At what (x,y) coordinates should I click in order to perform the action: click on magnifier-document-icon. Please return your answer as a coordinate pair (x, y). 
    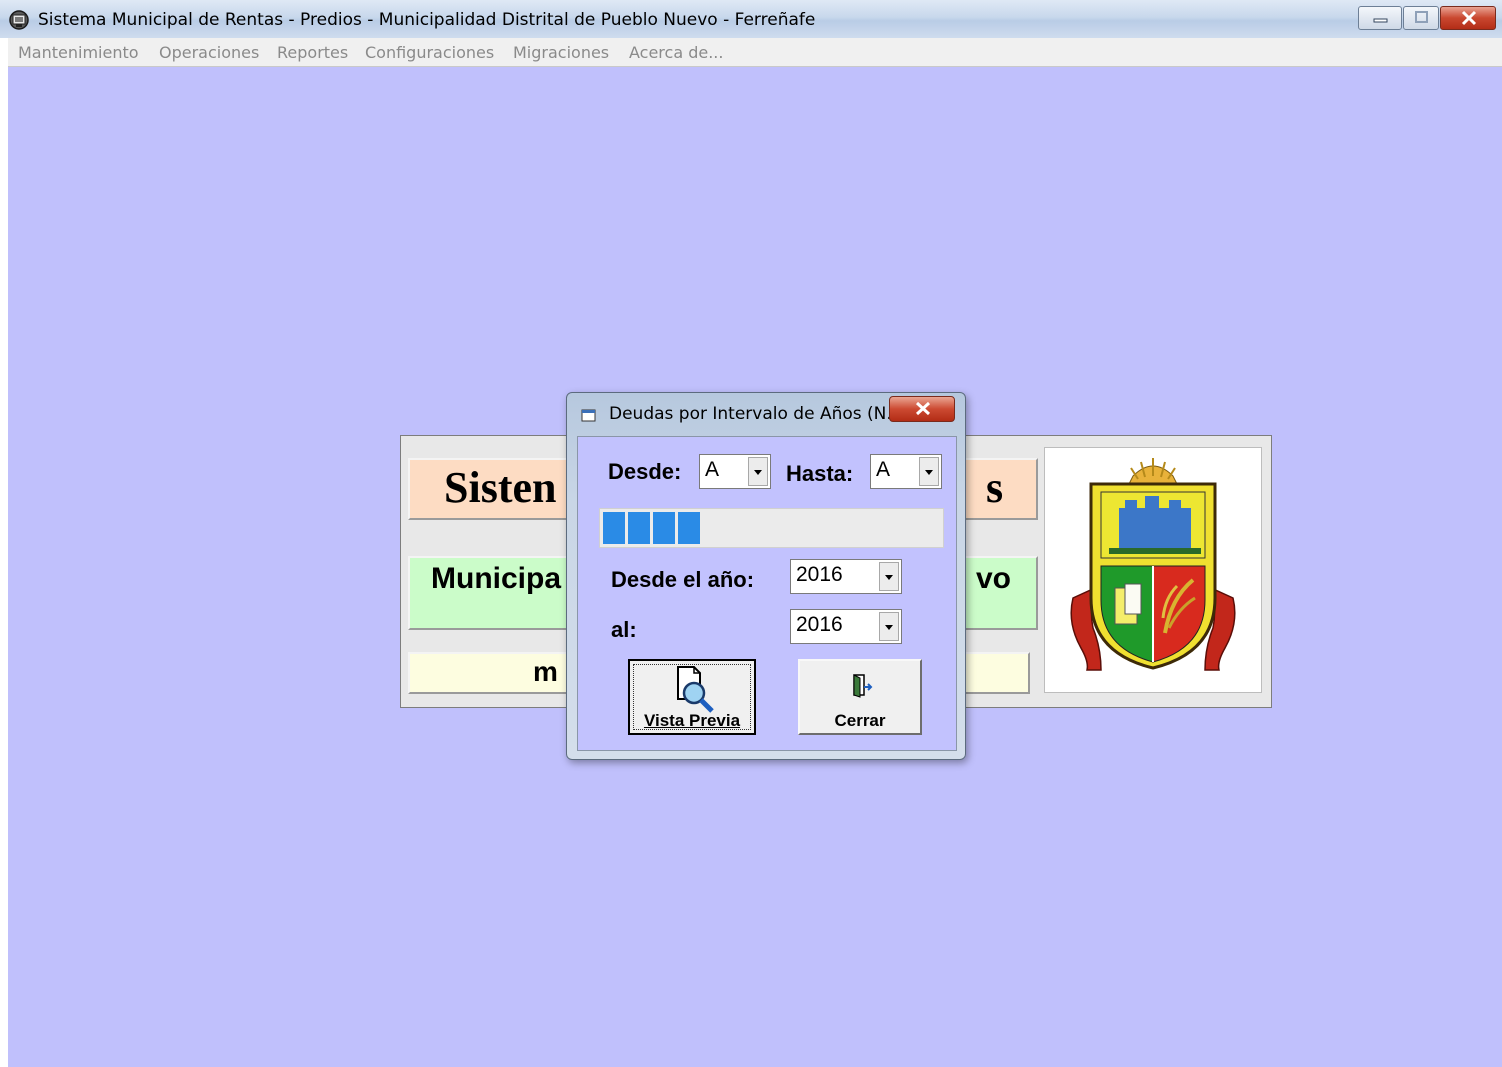
    Looking at the image, I should click on (695, 689).